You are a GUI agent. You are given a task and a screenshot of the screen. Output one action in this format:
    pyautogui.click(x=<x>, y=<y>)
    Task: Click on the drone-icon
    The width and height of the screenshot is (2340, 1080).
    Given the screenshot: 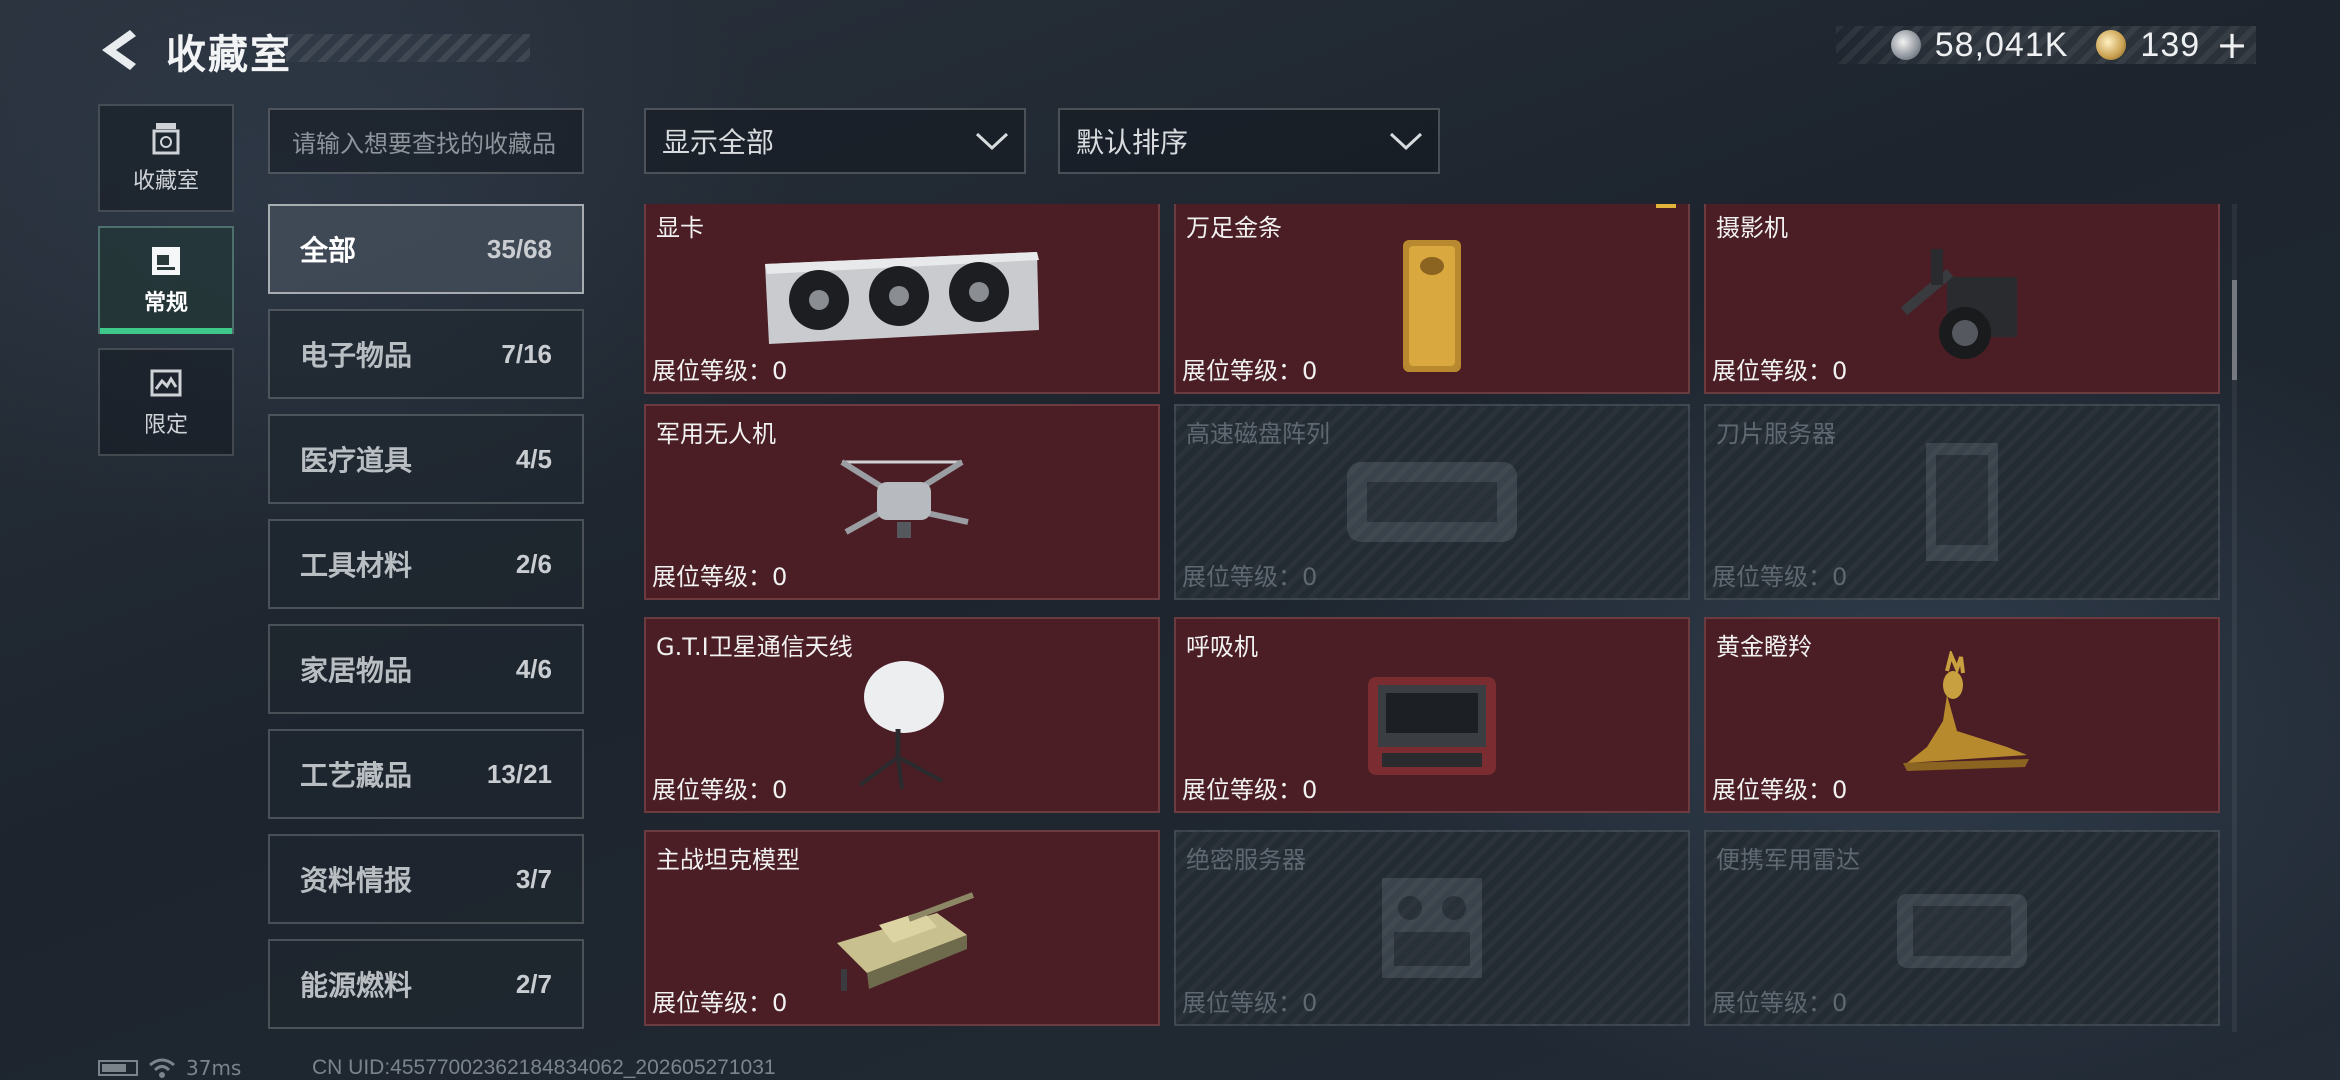 What is the action you would take?
    pyautogui.click(x=904, y=498)
    